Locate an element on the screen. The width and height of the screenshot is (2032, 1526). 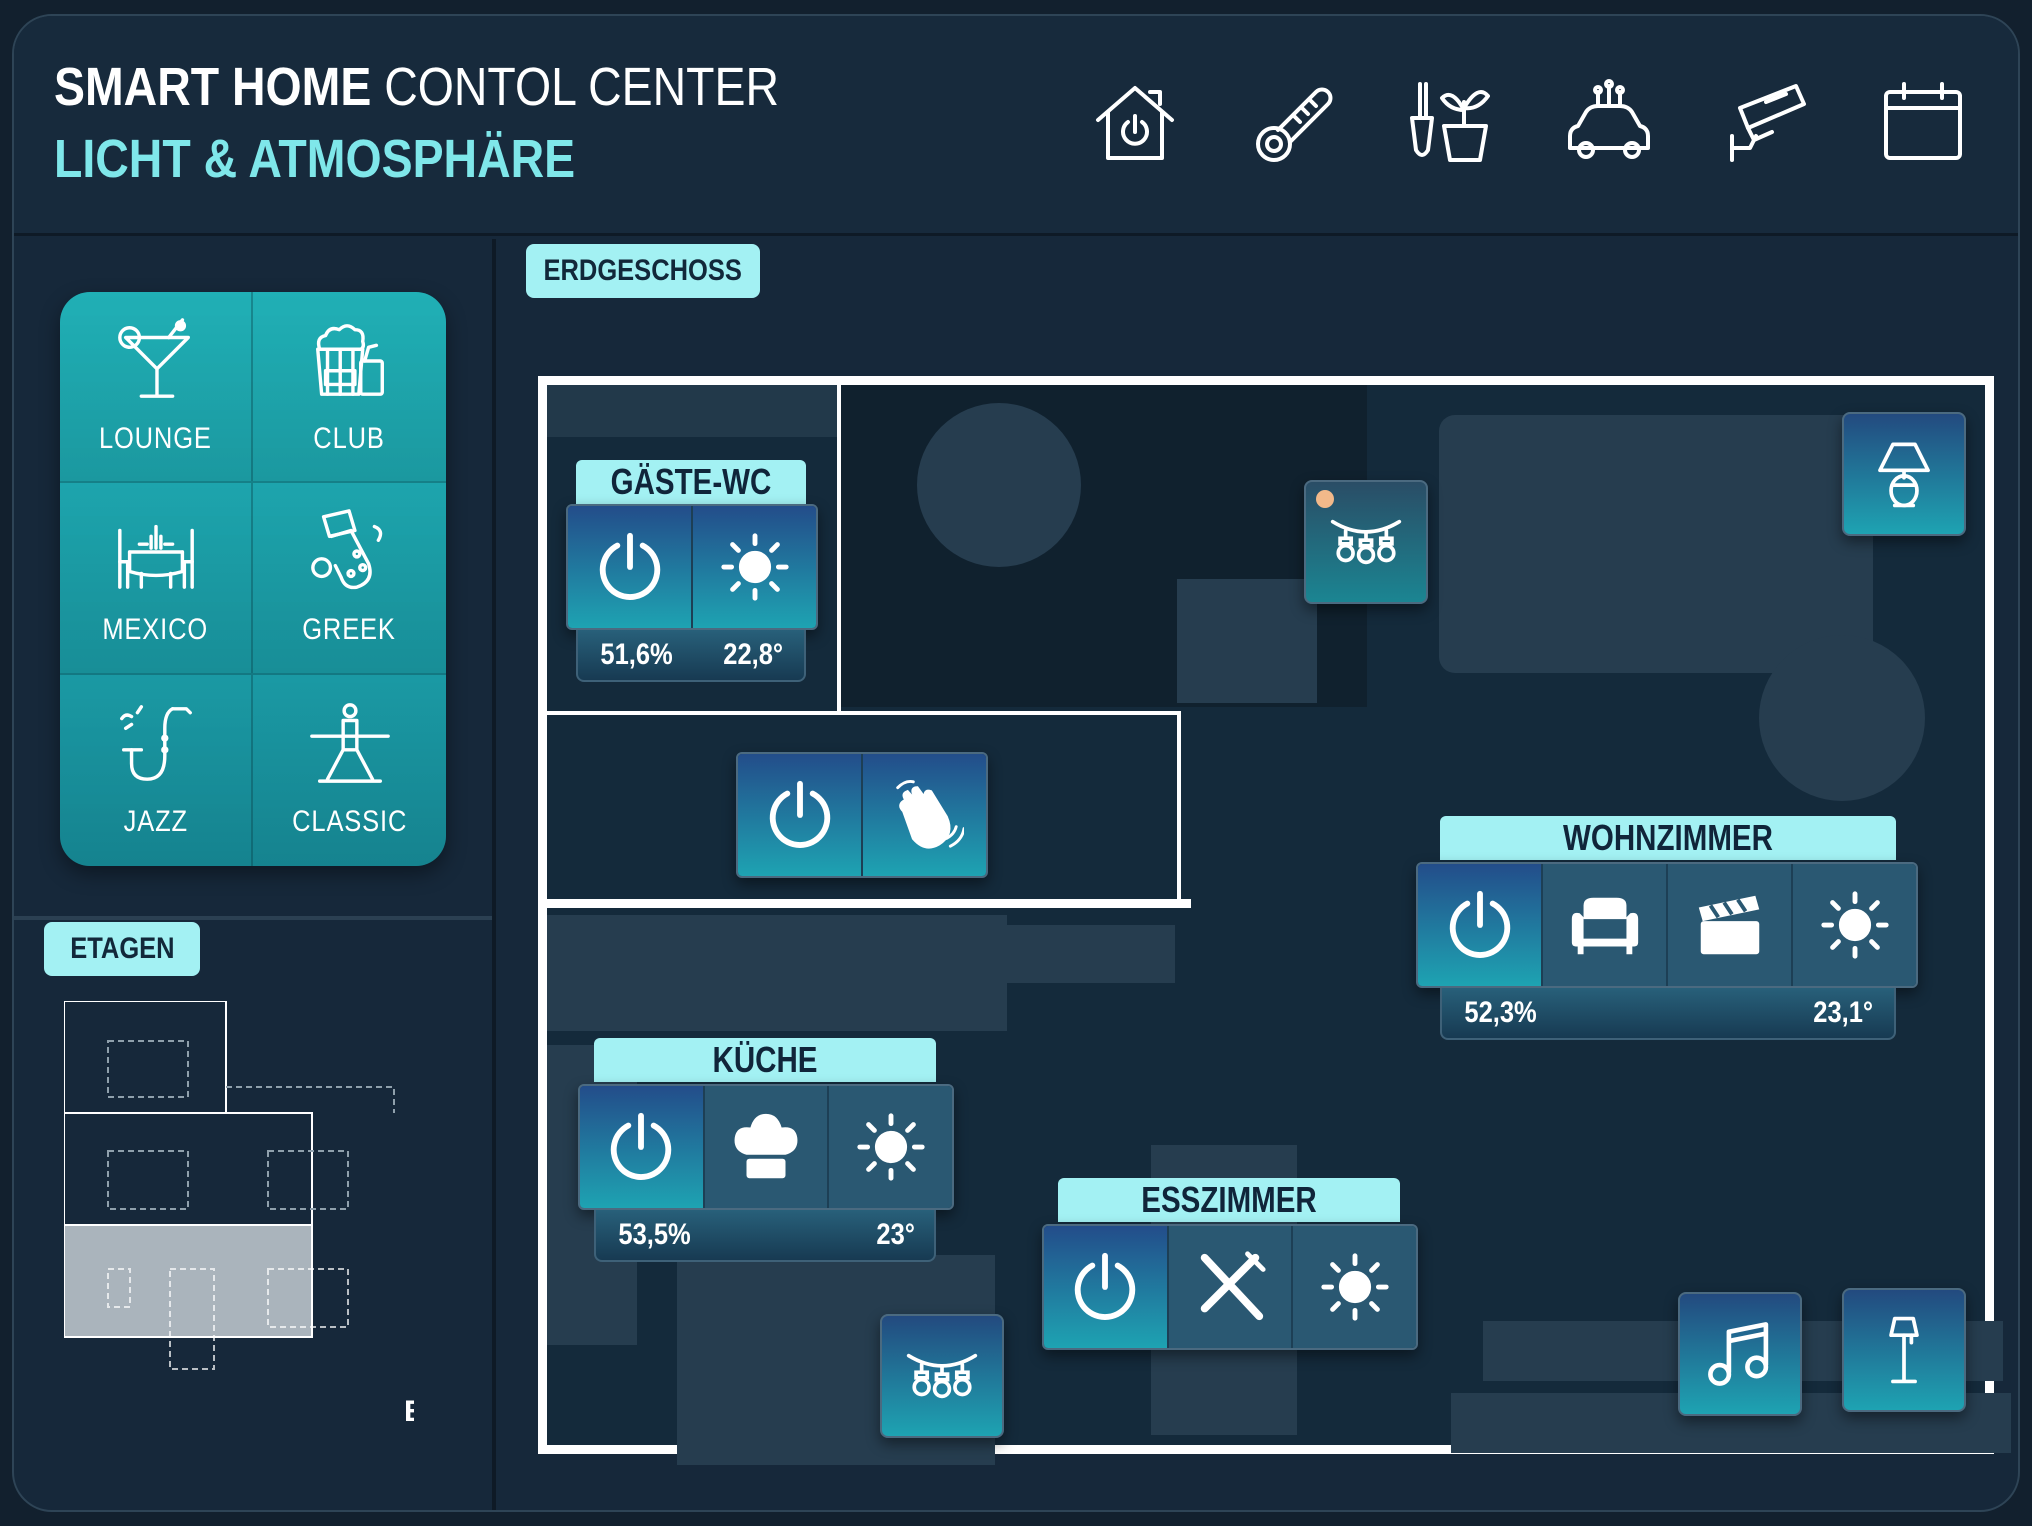
sidebar-divider is located at coordinates (494, 874).